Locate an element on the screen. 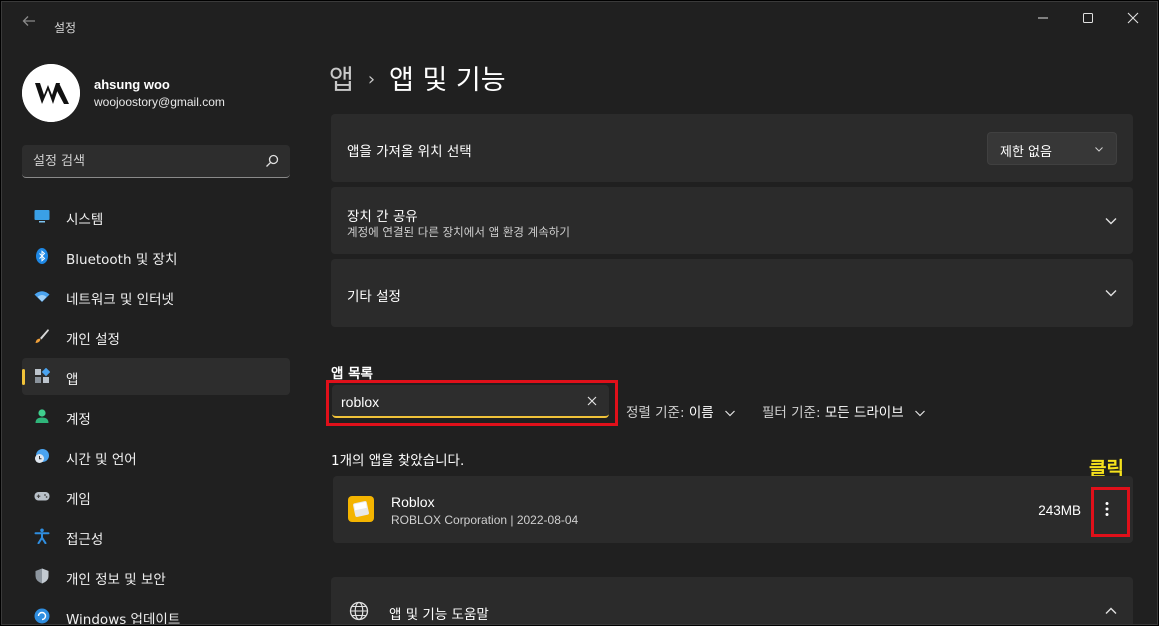  sidebar-item-gaming: 게임 is located at coordinates (156, 496).